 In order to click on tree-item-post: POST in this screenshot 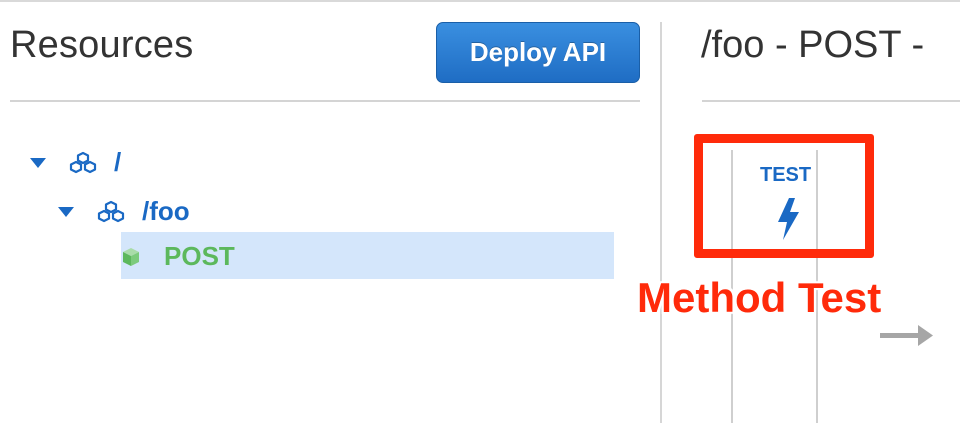, I will do `click(177, 256)`.